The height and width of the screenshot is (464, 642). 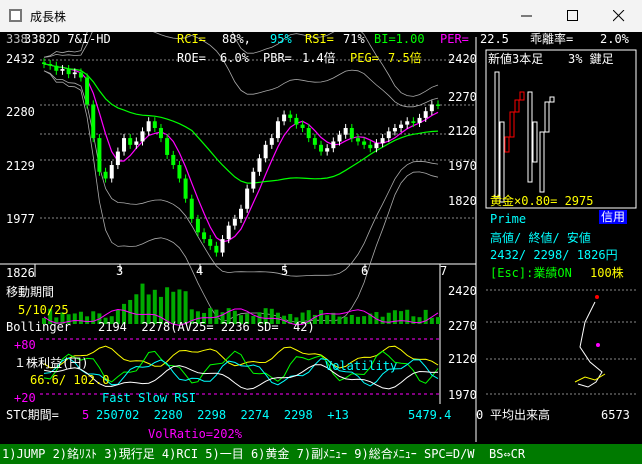 What do you see at coordinates (70, 380) in the screenshot?
I see `eps-values: 66.6/ 102.0` at bounding box center [70, 380].